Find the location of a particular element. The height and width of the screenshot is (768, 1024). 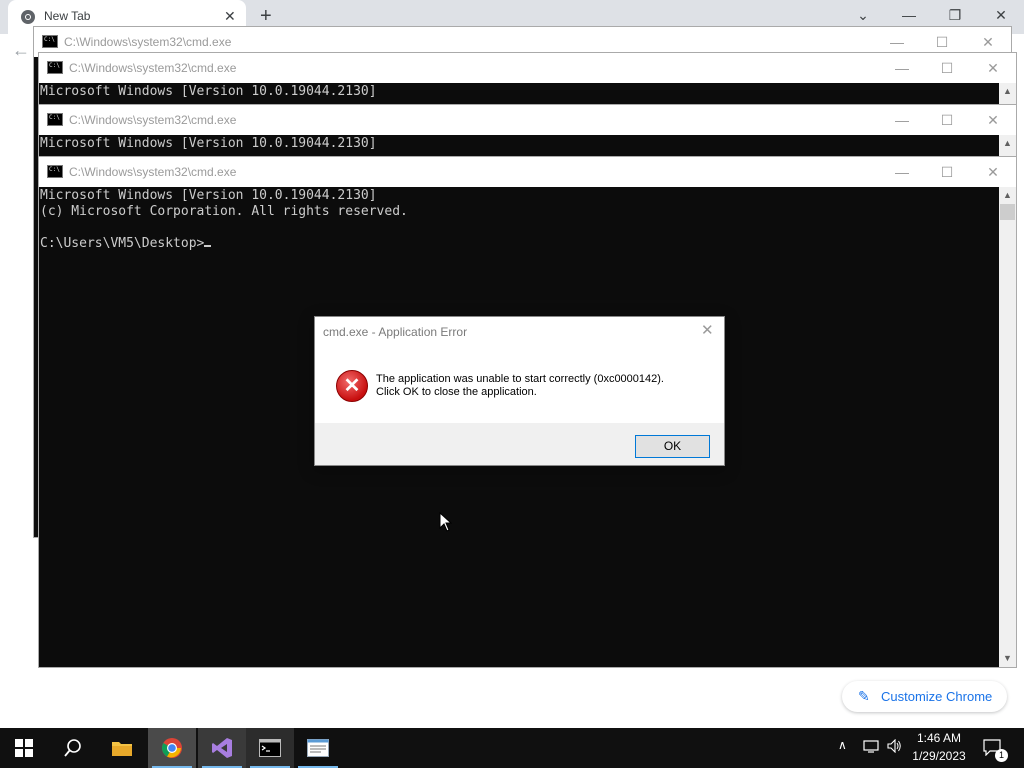

tab-close-icon: ✕ is located at coordinates (230, 16).